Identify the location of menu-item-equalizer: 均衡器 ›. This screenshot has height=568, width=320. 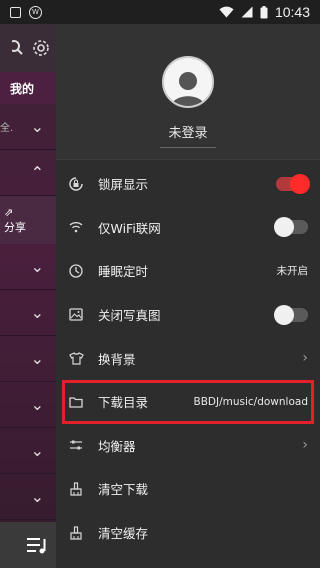
(188, 446).